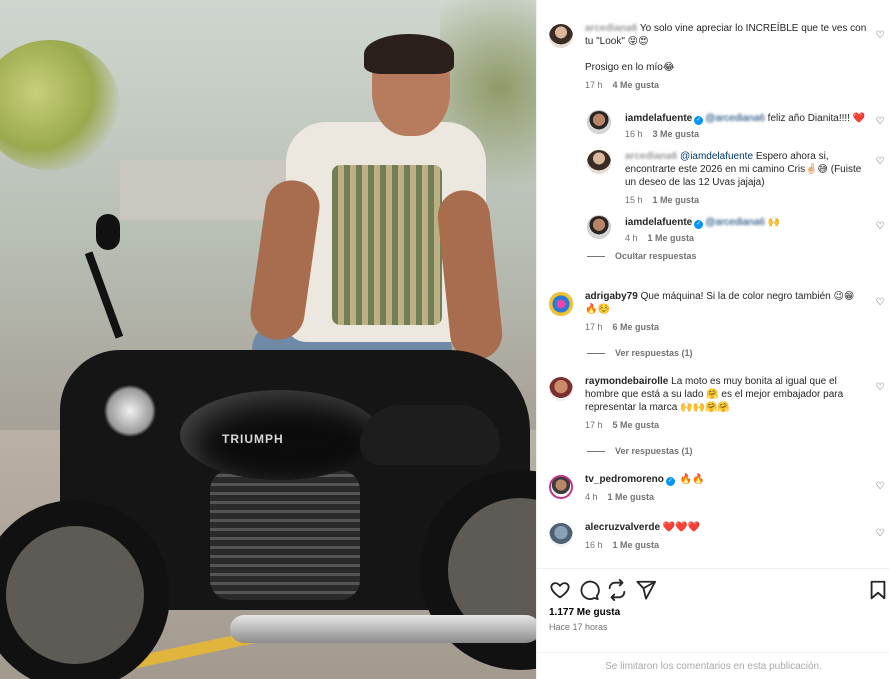  I want to click on comment-text: Prosigo en lo mío😂, so click(630, 67).